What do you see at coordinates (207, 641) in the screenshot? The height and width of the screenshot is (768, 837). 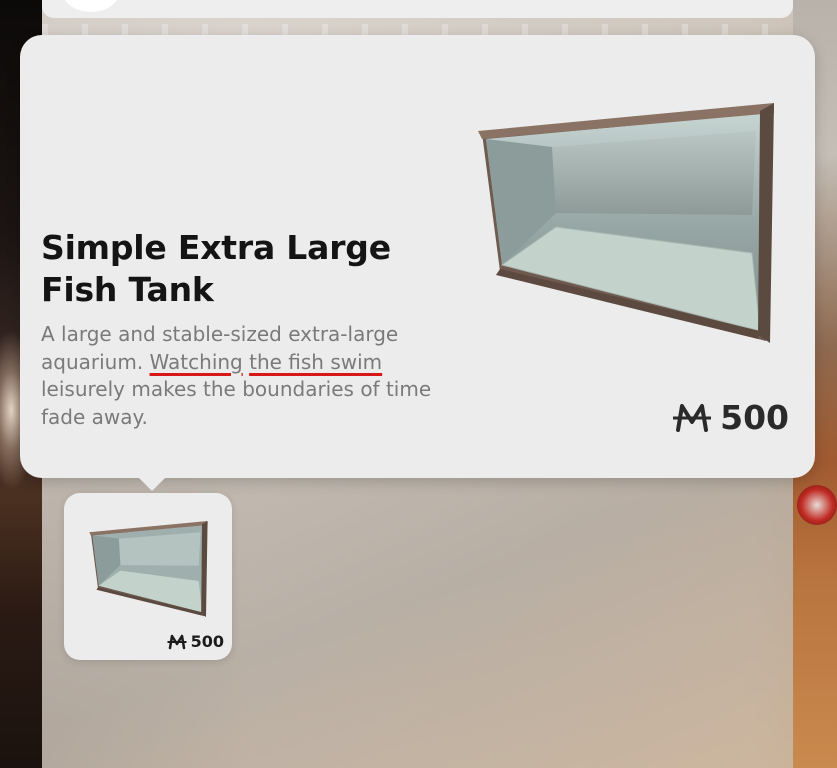 I see `thumbnail-price-amount: 500` at bounding box center [207, 641].